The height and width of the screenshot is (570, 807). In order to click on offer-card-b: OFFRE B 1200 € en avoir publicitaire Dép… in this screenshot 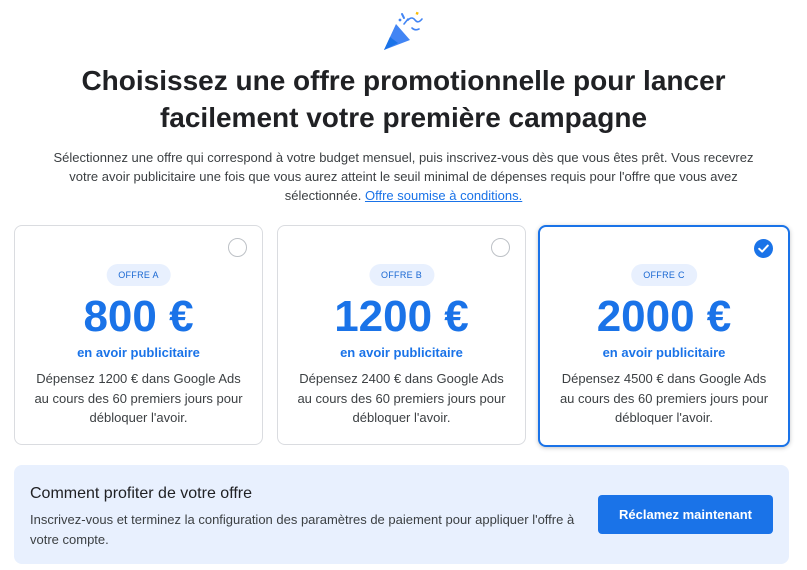, I will do `click(401, 335)`.